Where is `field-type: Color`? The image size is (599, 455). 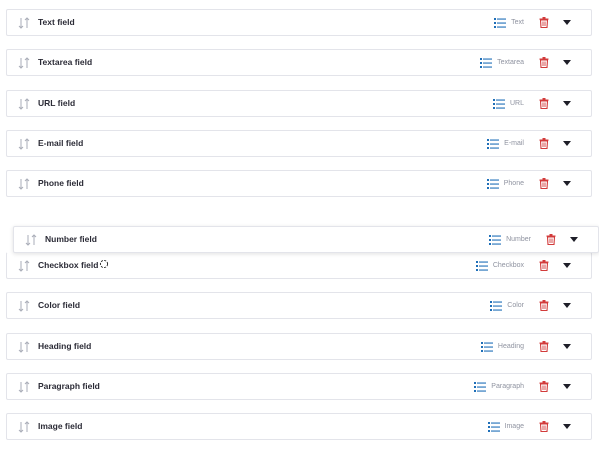
field-type: Color is located at coordinates (515, 305).